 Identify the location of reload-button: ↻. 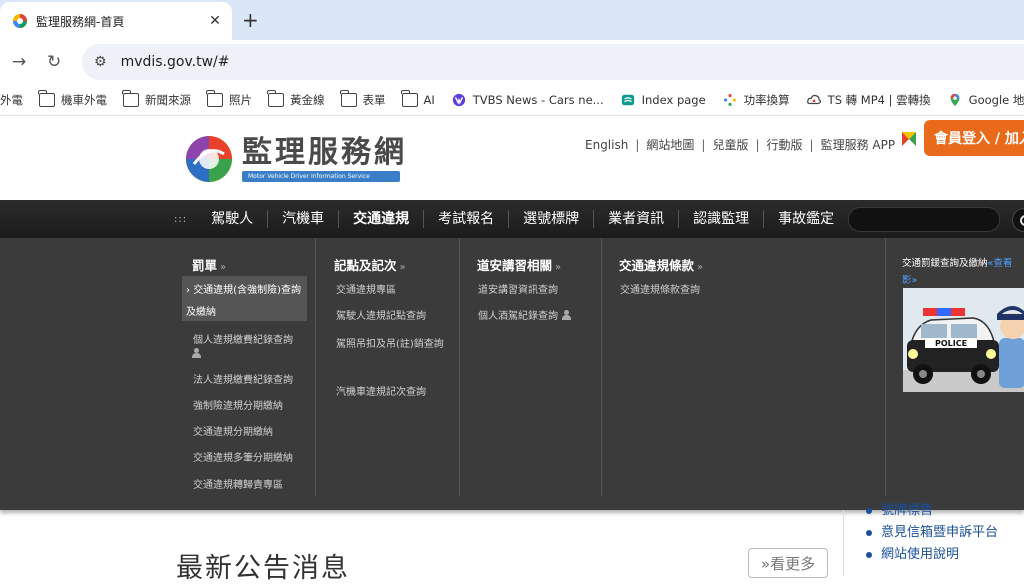
(54, 62).